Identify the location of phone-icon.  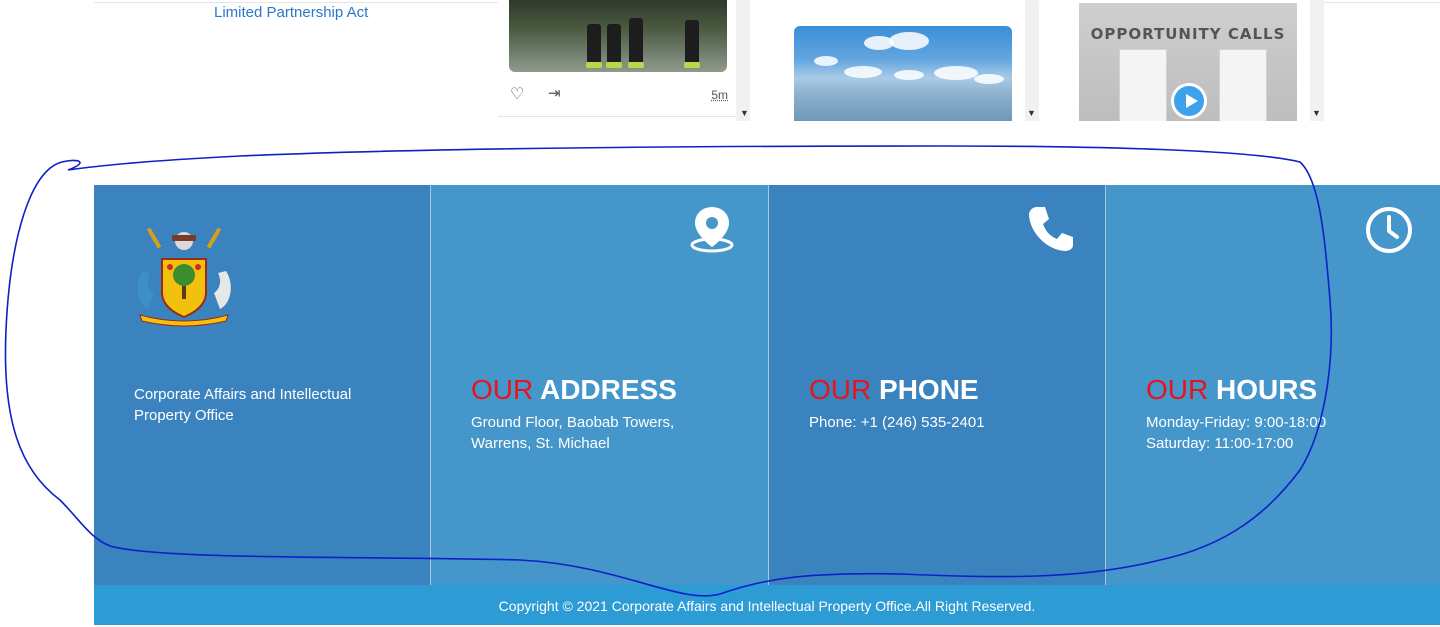
(1051, 229).